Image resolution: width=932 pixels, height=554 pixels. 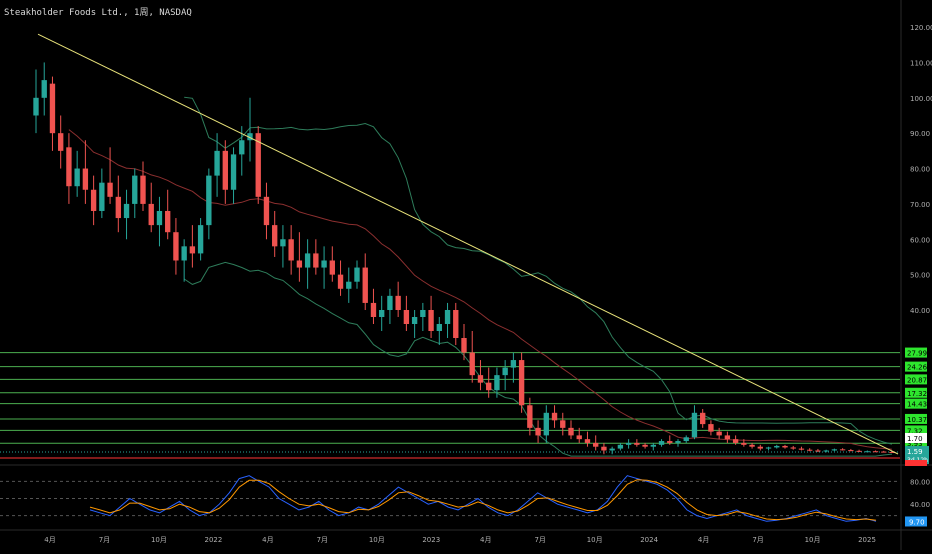 What do you see at coordinates (921, 99) in the screenshot?
I see `y-tick-label: 100.00` at bounding box center [921, 99].